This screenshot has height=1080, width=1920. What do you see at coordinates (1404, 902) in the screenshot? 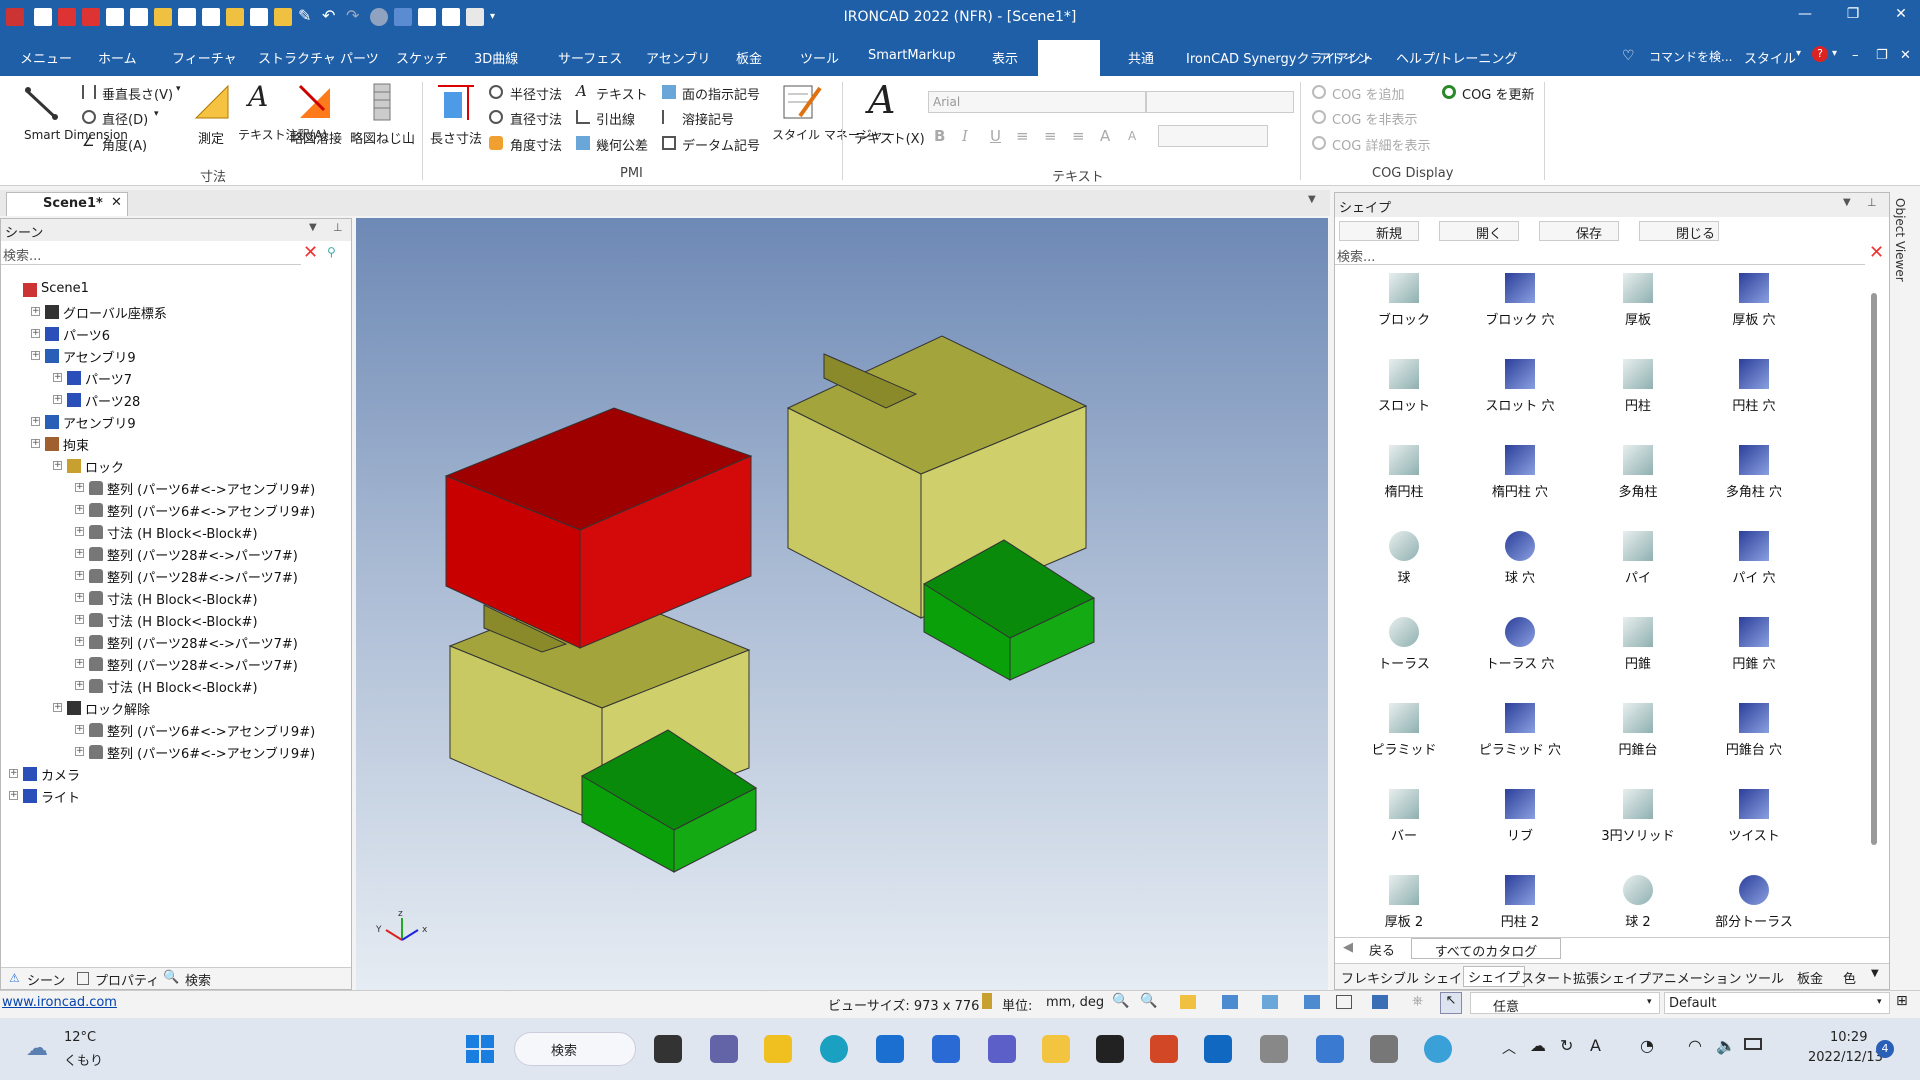
I see `shape-item: 厚板 2` at bounding box center [1404, 902].